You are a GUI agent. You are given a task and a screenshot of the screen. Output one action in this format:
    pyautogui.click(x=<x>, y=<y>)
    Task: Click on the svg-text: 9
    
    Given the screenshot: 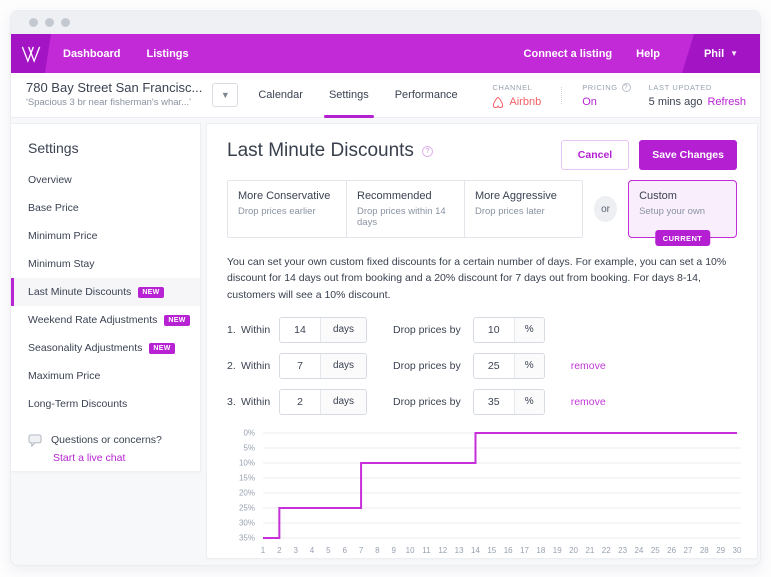 What is the action you would take?
    pyautogui.click(x=394, y=550)
    